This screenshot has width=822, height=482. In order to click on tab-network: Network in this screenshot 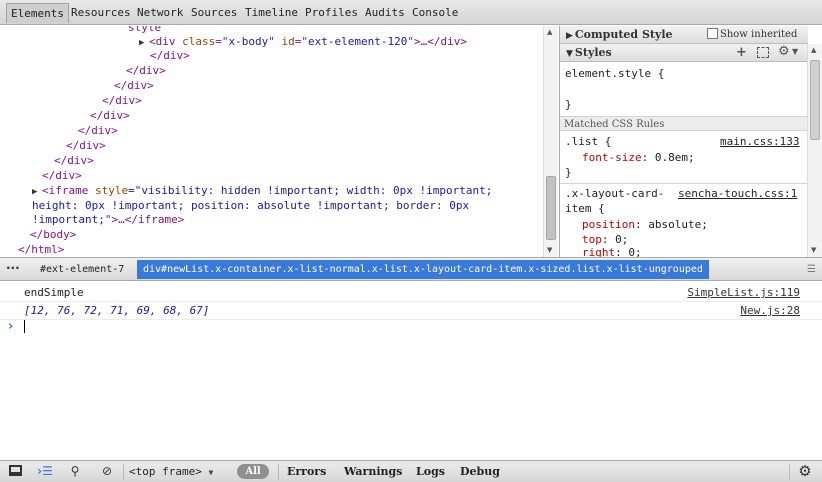, I will do `click(160, 13)`.